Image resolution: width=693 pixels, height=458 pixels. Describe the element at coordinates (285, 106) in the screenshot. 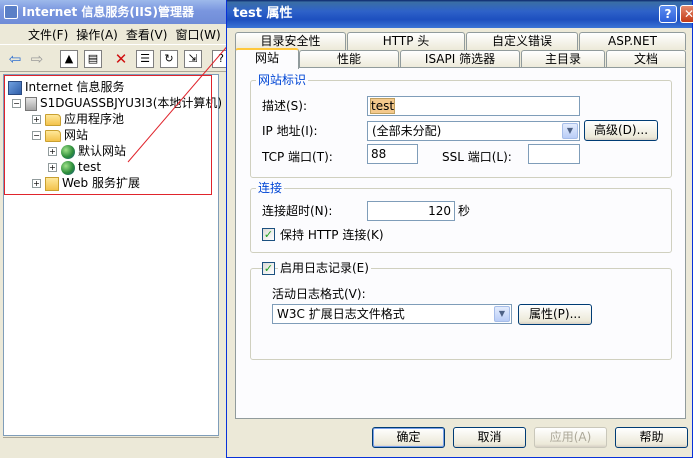

I see `description-label: 描述(S):` at that location.